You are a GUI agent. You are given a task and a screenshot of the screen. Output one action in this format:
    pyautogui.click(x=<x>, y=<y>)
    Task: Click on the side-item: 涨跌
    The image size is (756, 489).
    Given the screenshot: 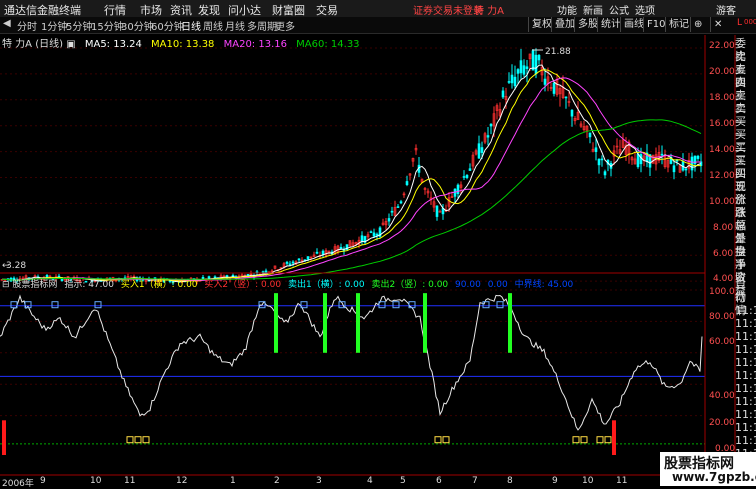 What is the action you would take?
    pyautogui.click(x=745, y=206)
    